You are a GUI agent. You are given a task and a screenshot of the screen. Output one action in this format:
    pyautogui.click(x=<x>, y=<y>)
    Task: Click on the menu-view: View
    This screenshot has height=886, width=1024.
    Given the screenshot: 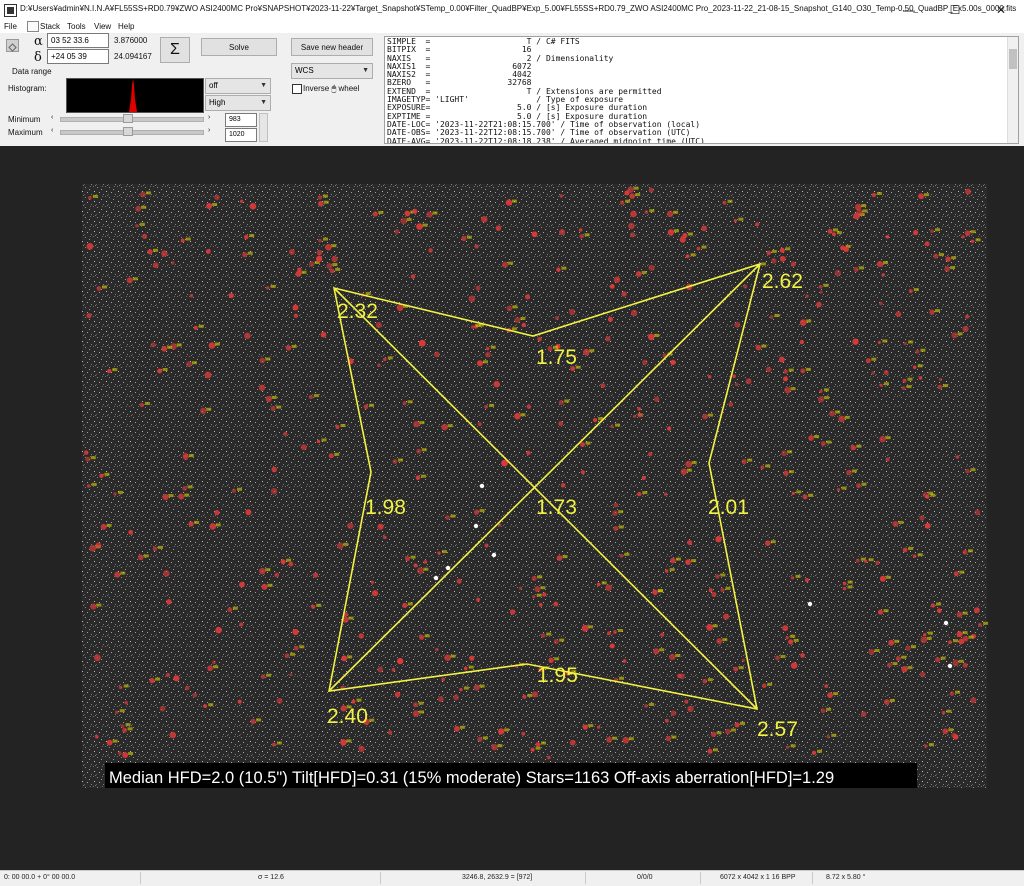 What is the action you would take?
    pyautogui.click(x=102, y=26)
    